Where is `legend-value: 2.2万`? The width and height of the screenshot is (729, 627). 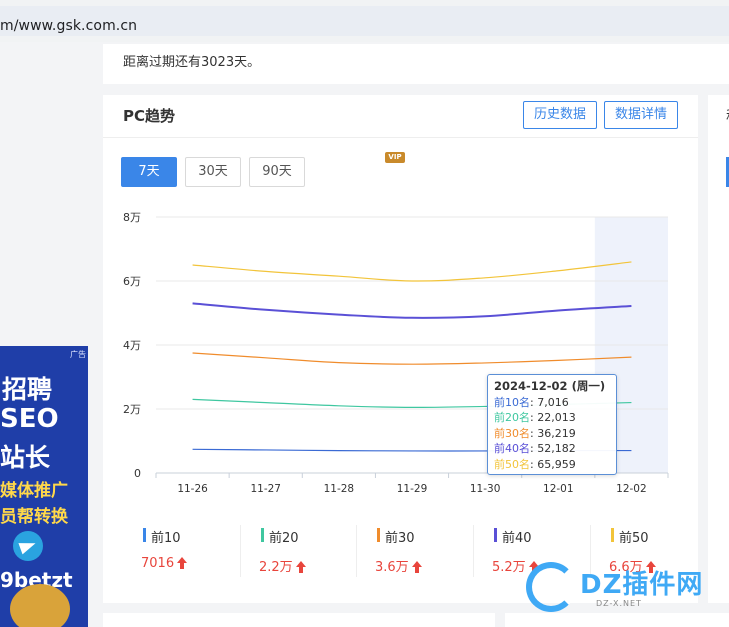
legend-value: 2.2万 is located at coordinates (284, 565).